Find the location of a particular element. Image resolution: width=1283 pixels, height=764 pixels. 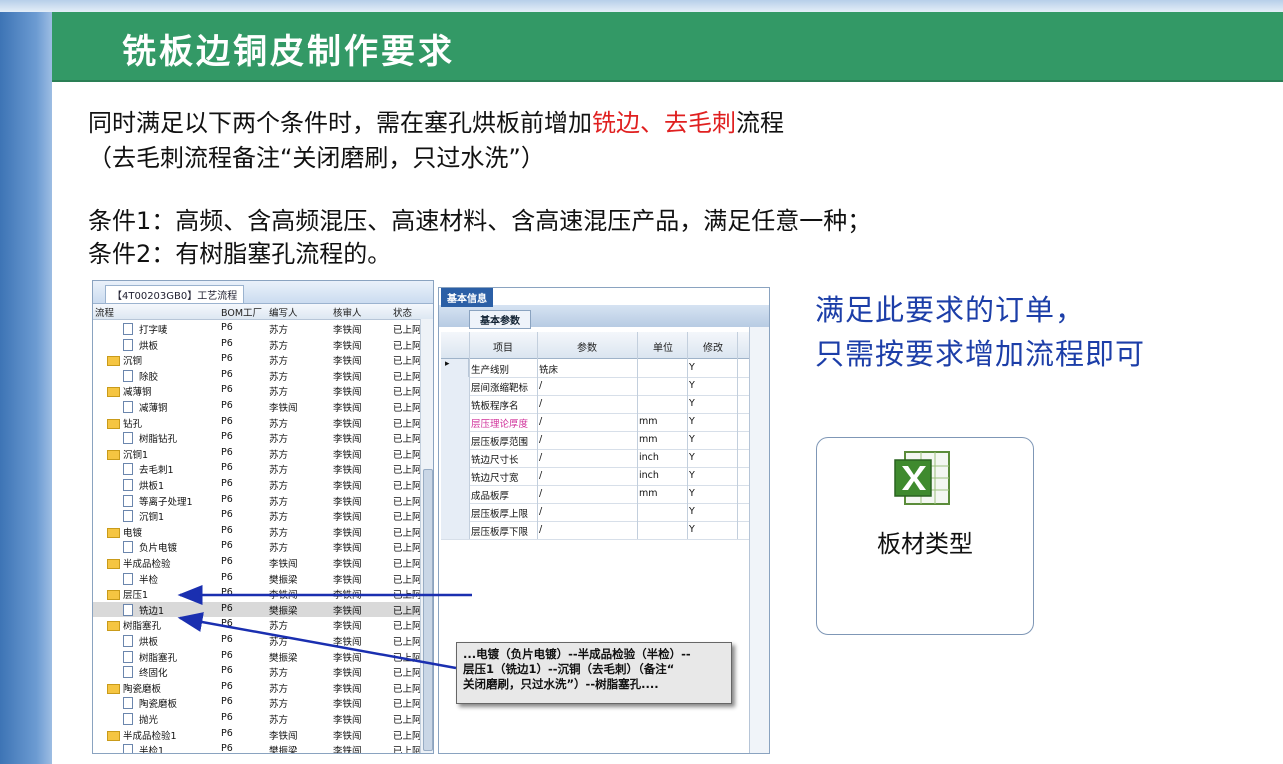

tree-row: 半成品检验1 P6 李铁闯 李铁闯 已上阿 is located at coordinates (263, 735).